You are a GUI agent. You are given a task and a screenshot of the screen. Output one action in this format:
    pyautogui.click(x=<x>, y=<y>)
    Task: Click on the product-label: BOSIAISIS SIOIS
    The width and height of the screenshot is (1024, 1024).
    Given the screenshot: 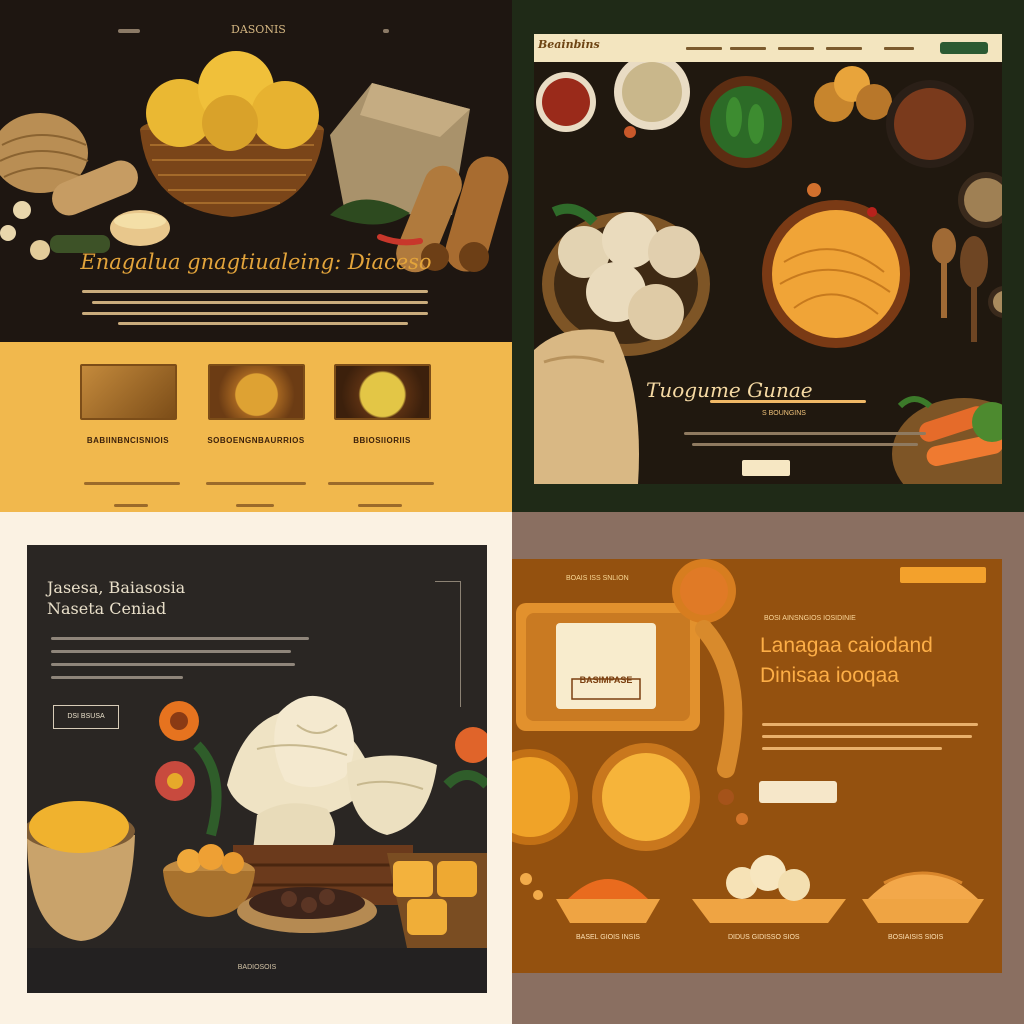 What is the action you would take?
    pyautogui.click(x=916, y=937)
    